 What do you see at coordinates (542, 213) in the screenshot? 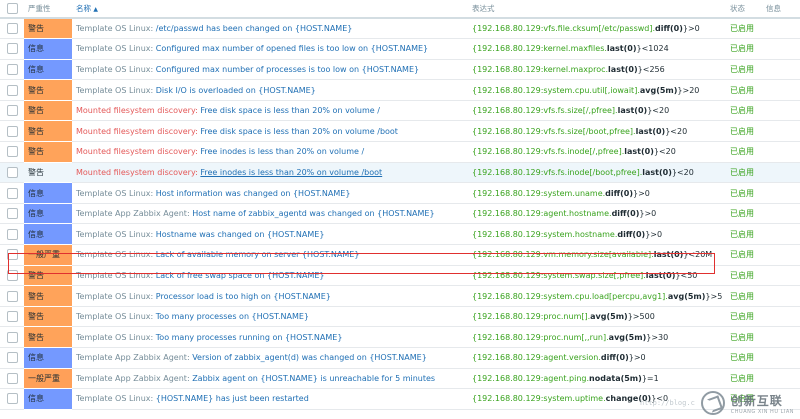
I see `expression-item-link: {192.168.80.129:agent.hostname.` at bounding box center [542, 213].